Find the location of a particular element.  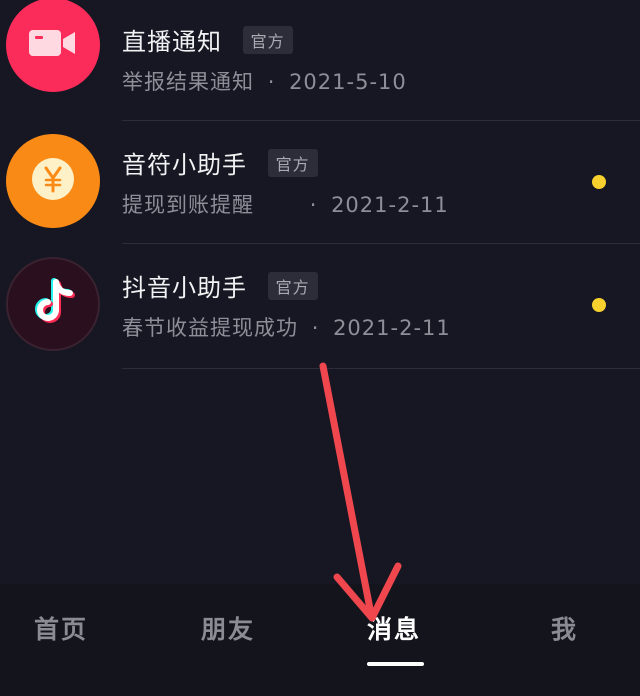

message-title-text: 直播通知 is located at coordinates (172, 42).